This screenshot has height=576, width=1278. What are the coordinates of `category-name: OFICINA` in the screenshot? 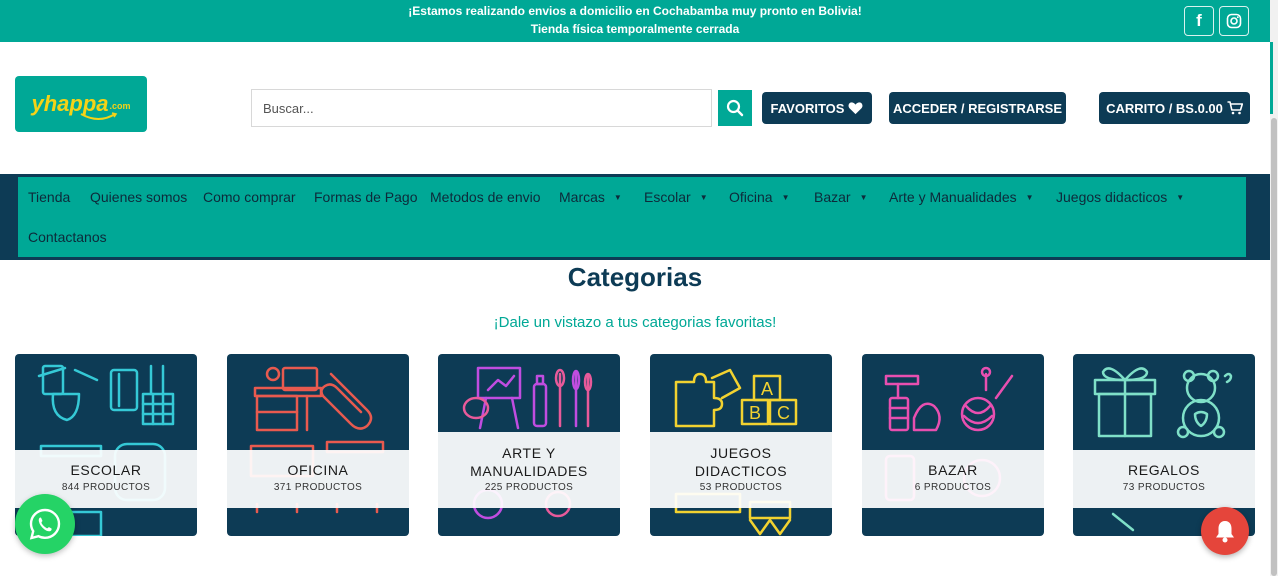 It's located at (318, 470).